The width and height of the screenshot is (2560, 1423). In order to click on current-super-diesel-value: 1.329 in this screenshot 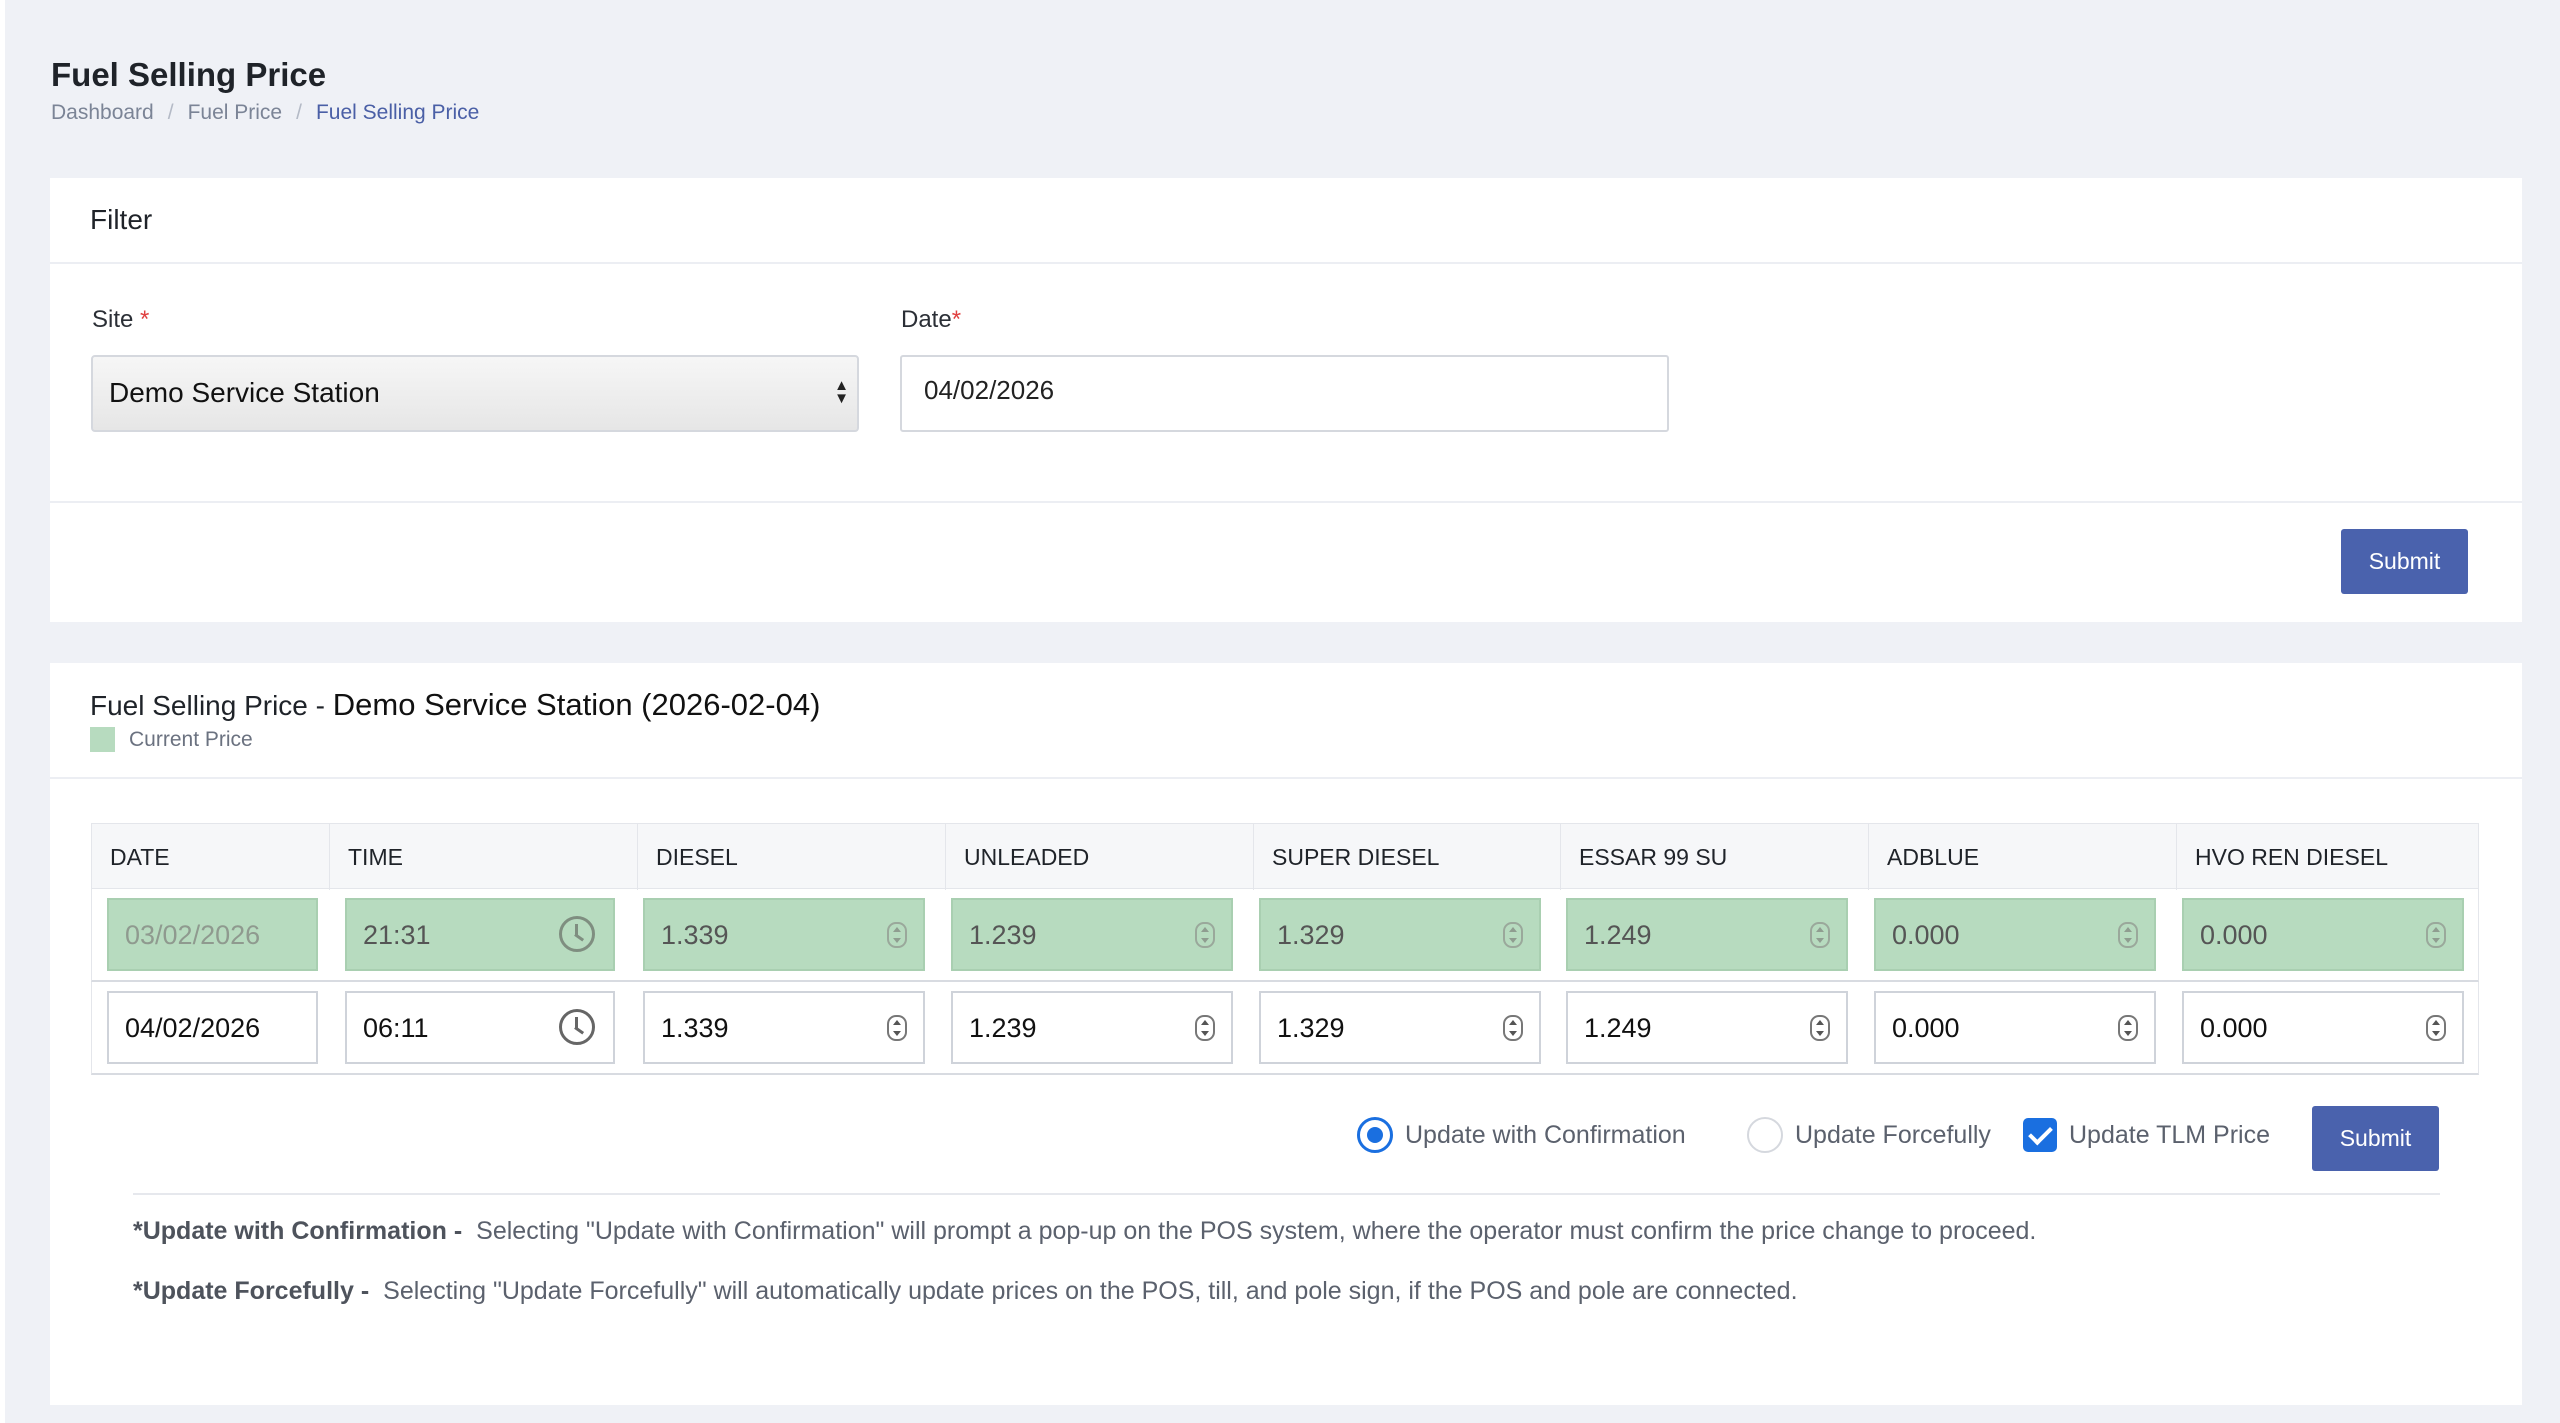, I will do `click(1311, 935)`.